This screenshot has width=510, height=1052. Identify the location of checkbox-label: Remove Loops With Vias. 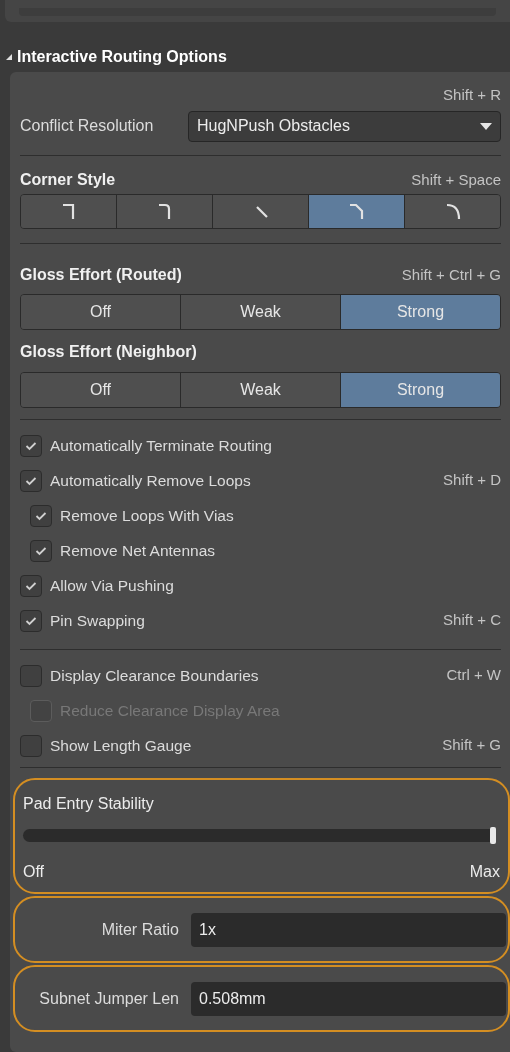
(147, 515).